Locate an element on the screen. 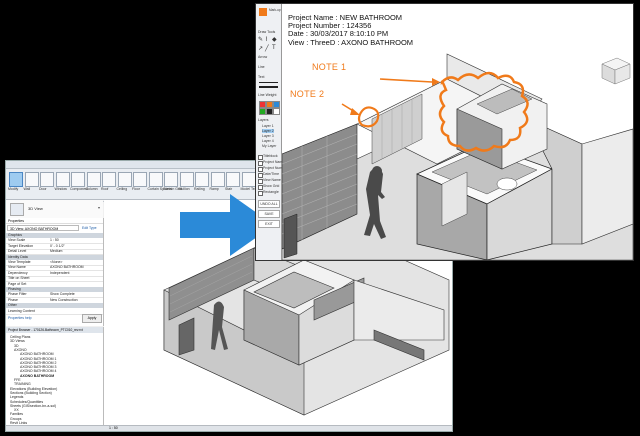 This screenshot has height=436, width=640. property-name: Learning Content is located at coordinates (21, 310).